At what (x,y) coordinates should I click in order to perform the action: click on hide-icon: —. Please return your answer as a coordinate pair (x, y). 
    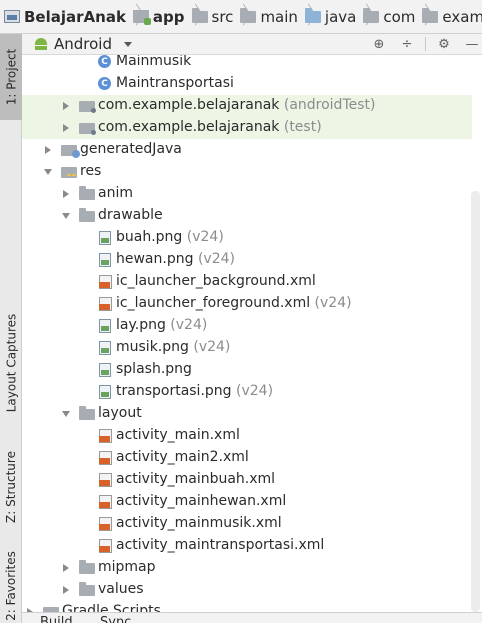
    Looking at the image, I should click on (472, 44).